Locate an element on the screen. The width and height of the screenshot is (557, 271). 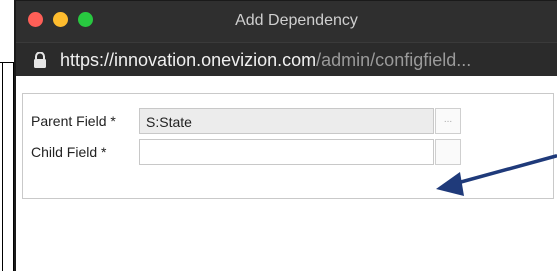
child-field-label: Child Field * is located at coordinates (69, 152).